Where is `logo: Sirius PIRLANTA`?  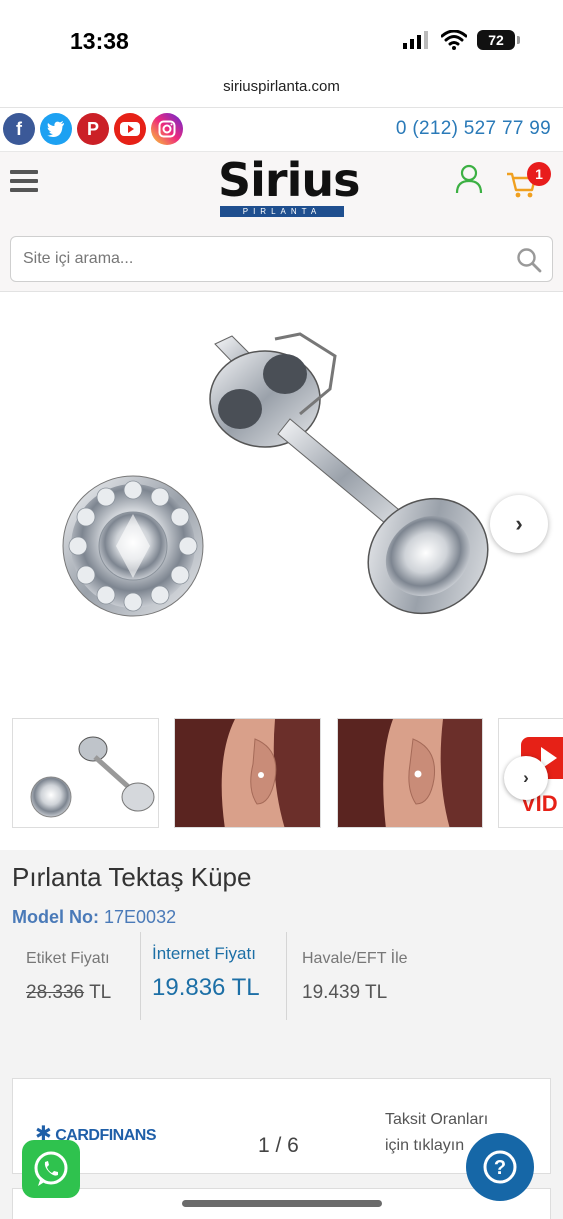
logo: Sirius PIRLANTA is located at coordinates (289, 191).